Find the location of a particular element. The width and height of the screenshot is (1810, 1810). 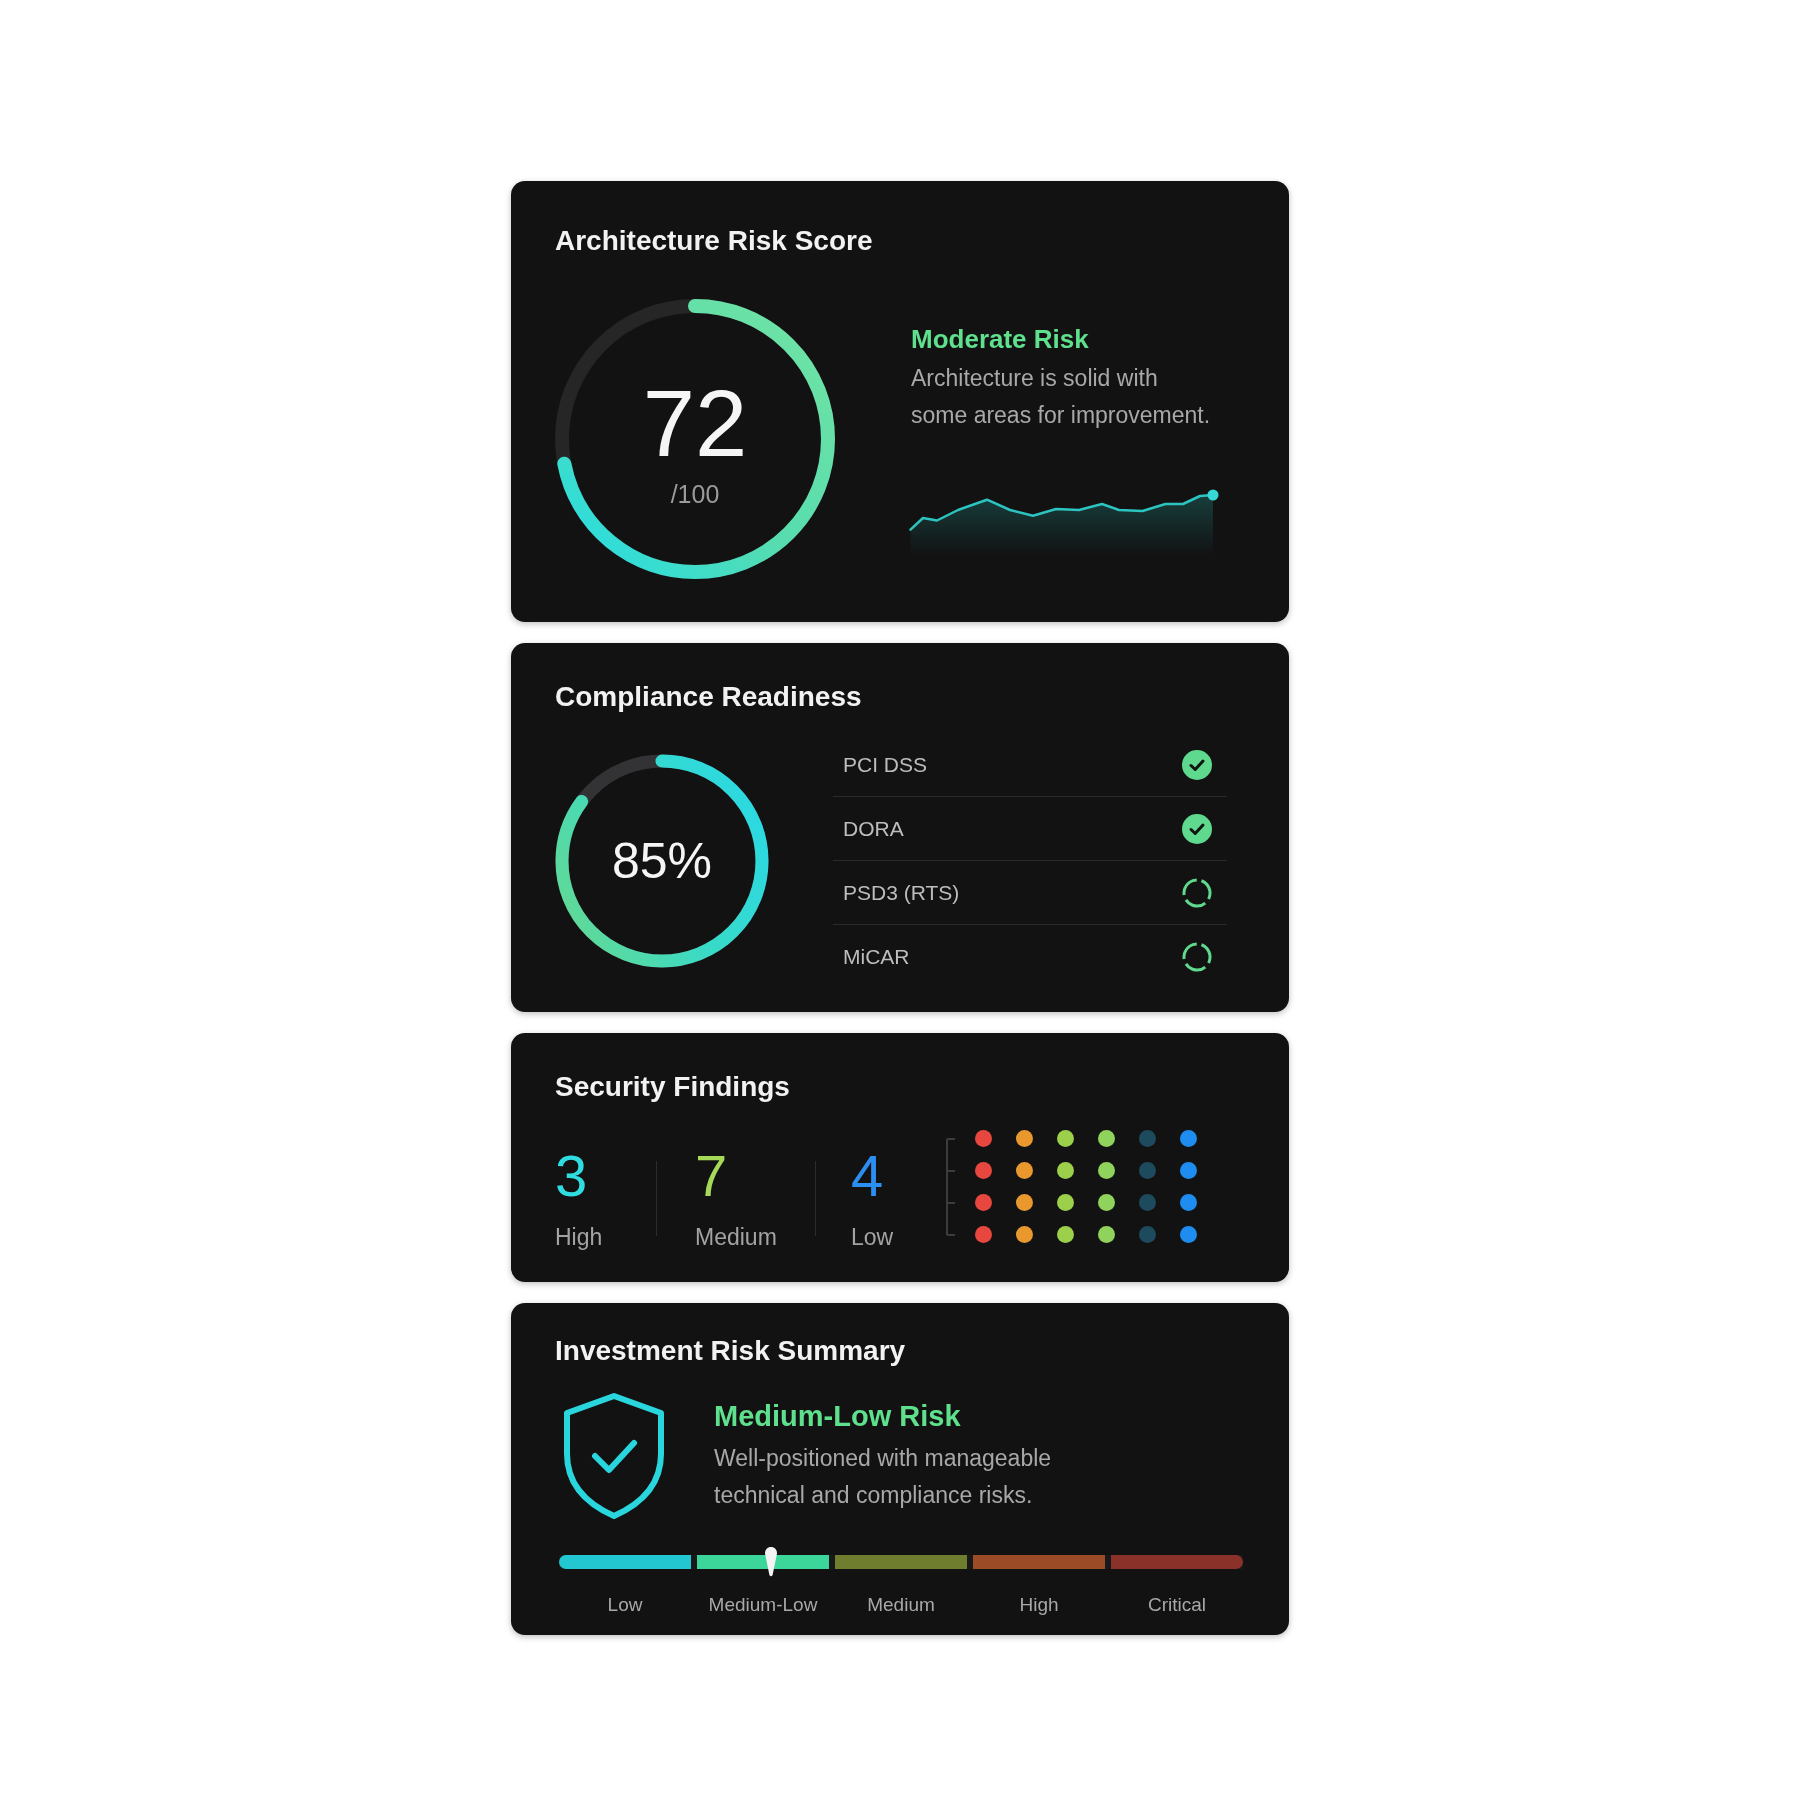

framework-label: PCI DSS is located at coordinates (885, 764).